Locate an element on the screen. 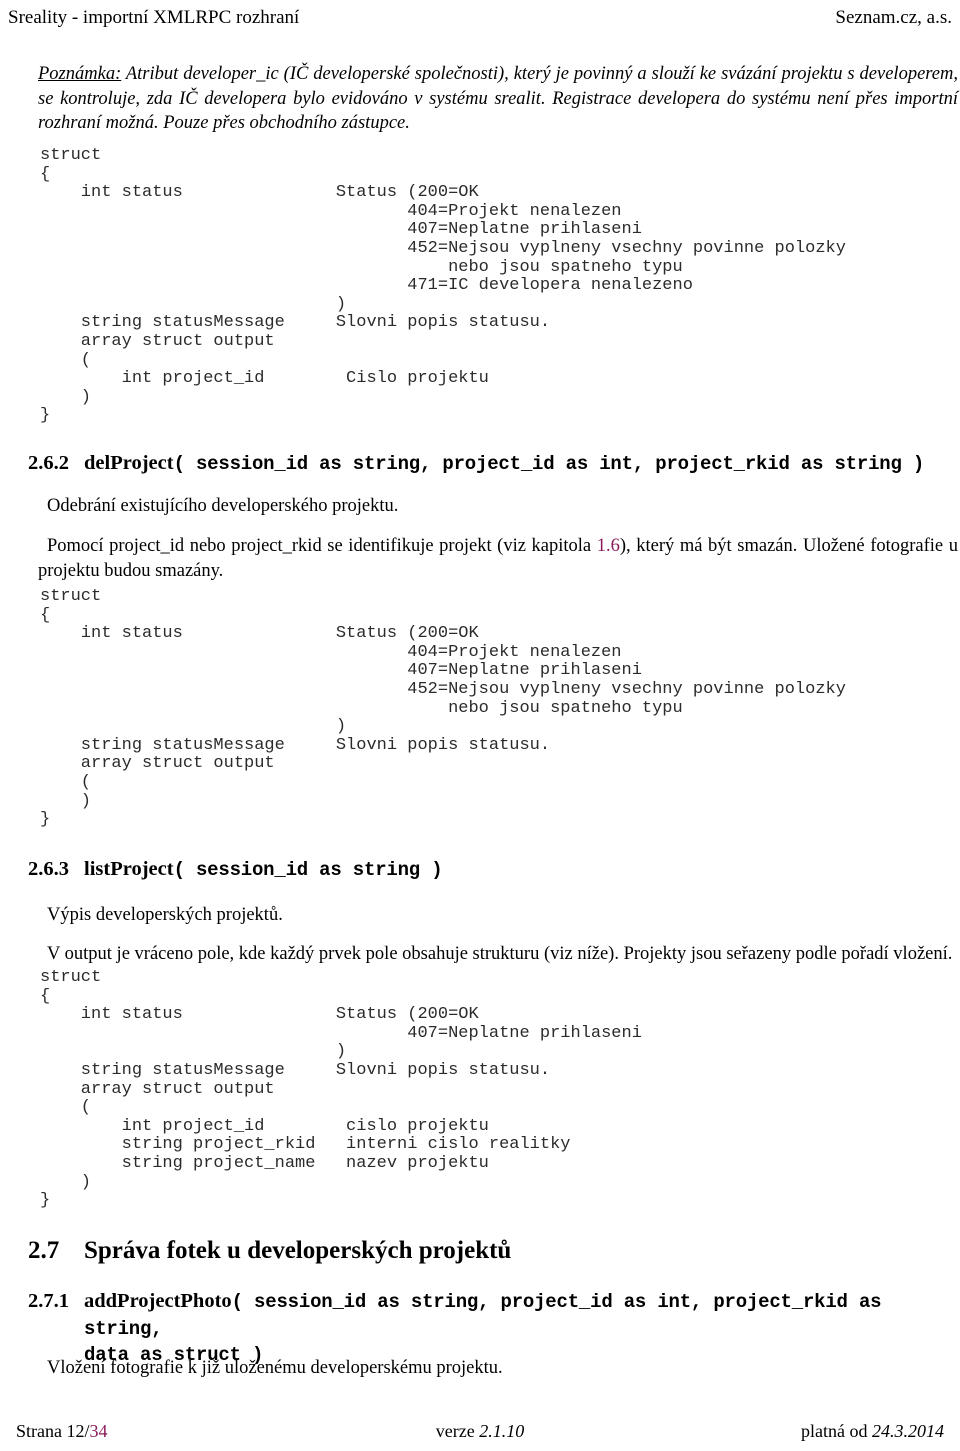  paragraph-text: Výpis developerských projektů. is located at coordinates (165, 915).